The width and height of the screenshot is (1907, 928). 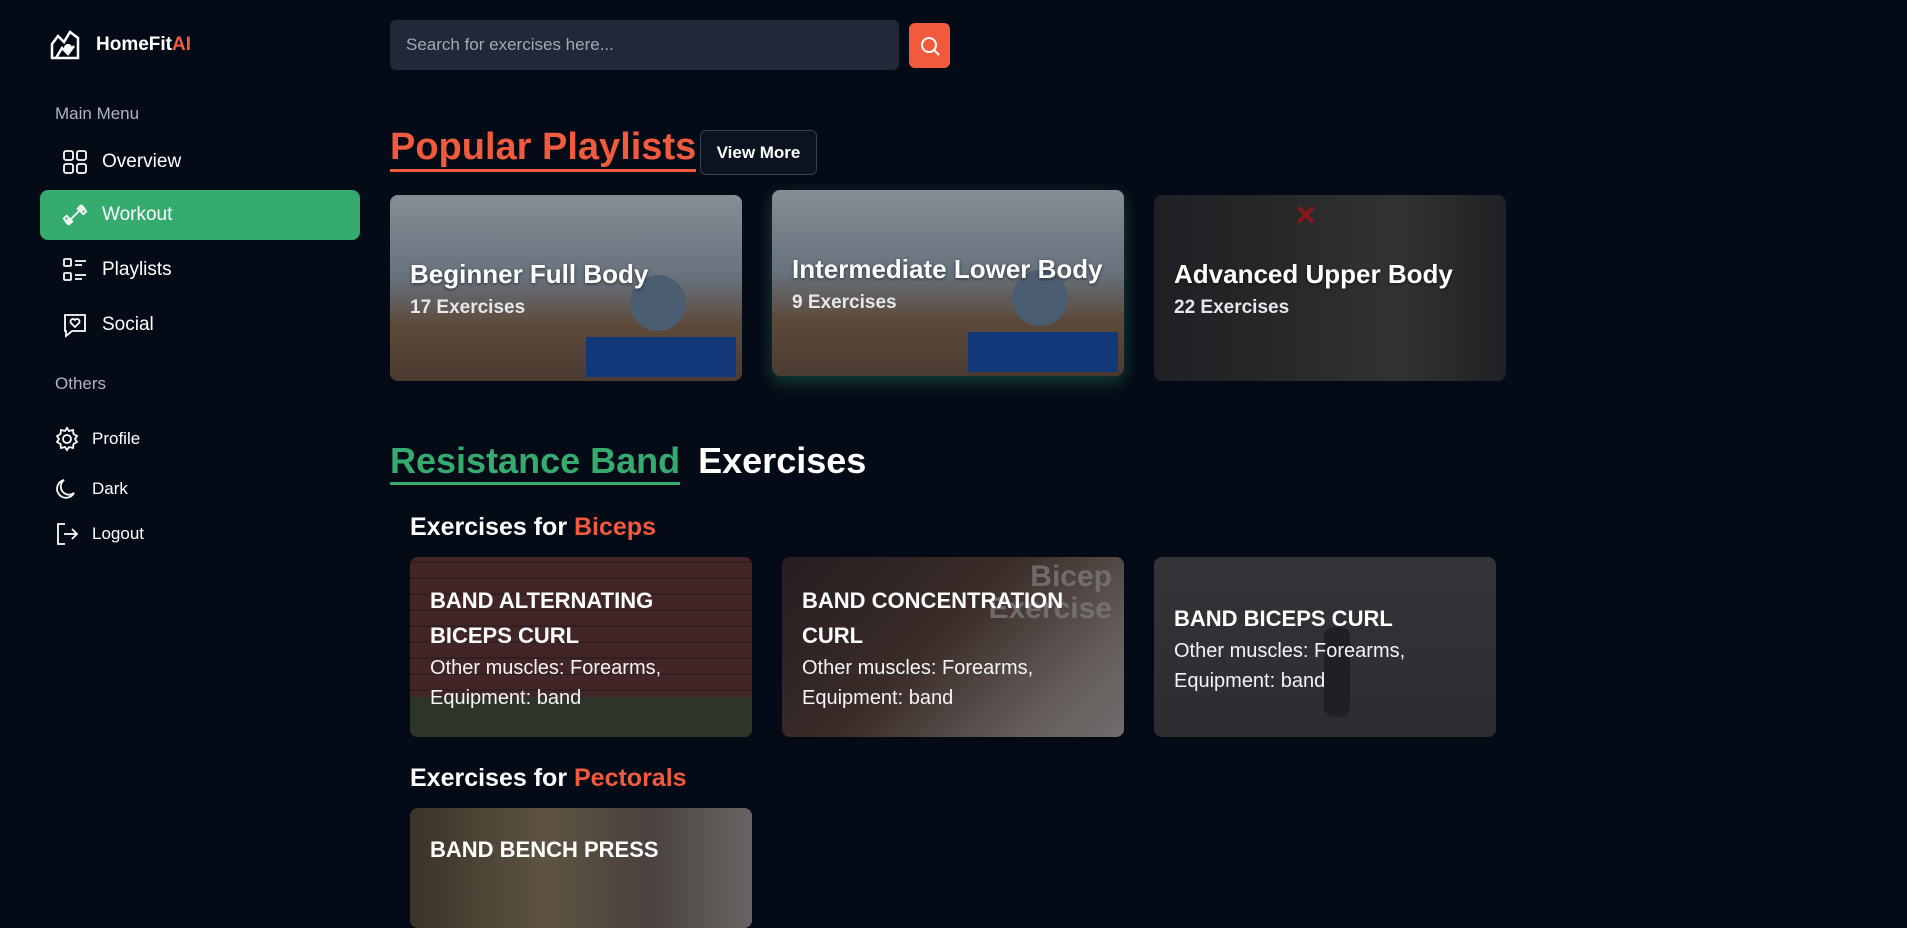 What do you see at coordinates (581, 868) in the screenshot?
I see `exercise-card: BAND BENCH PRESS` at bounding box center [581, 868].